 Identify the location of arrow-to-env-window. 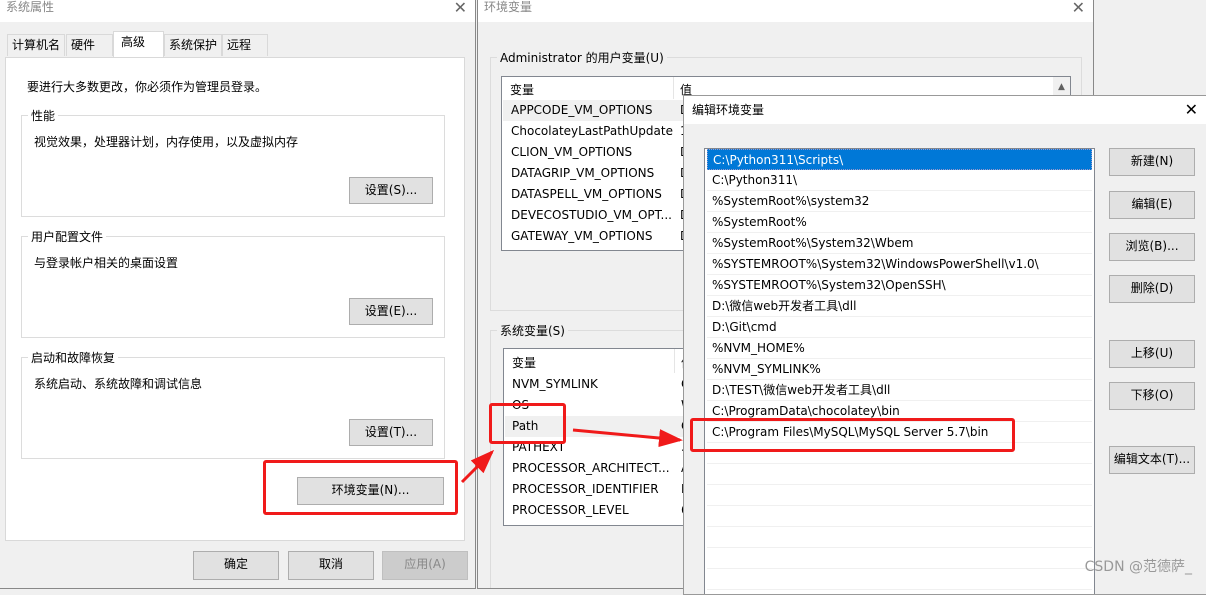
(477, 466).